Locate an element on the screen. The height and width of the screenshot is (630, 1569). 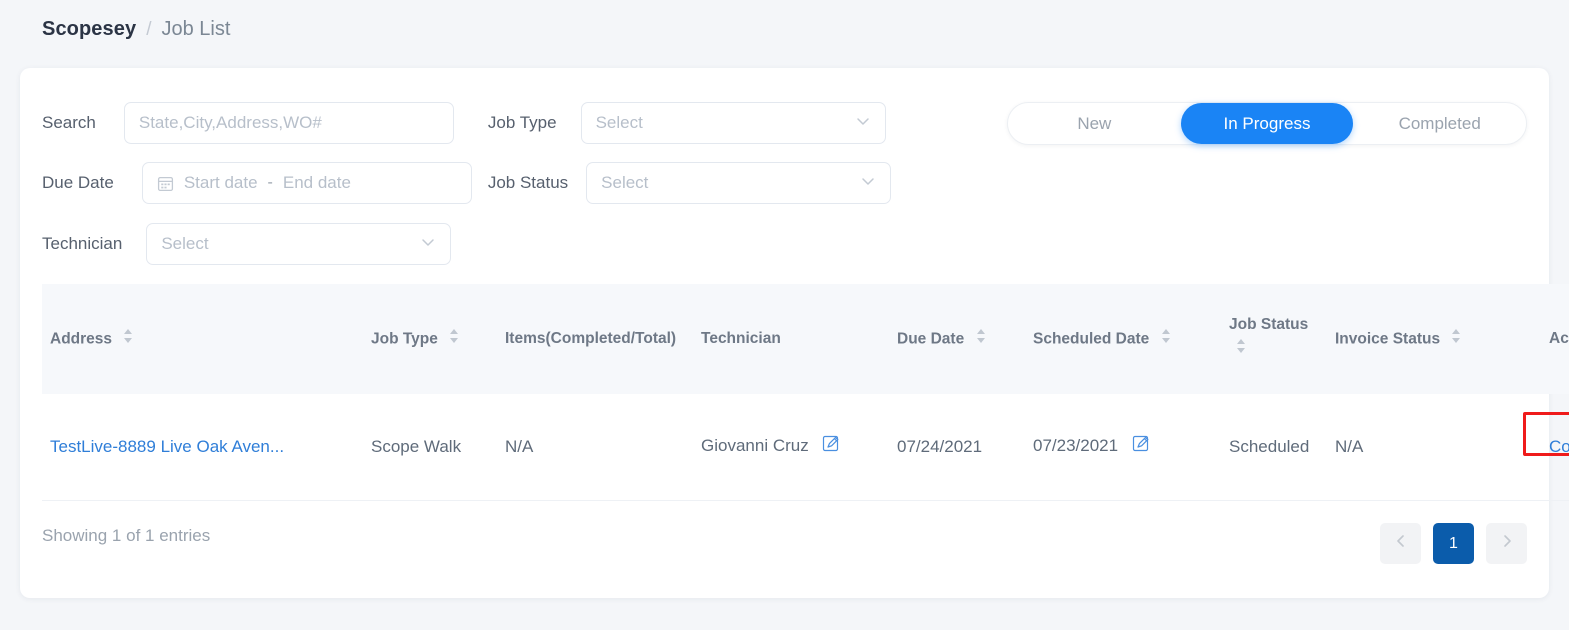
job-type-placeholder: Select is located at coordinates (619, 122).